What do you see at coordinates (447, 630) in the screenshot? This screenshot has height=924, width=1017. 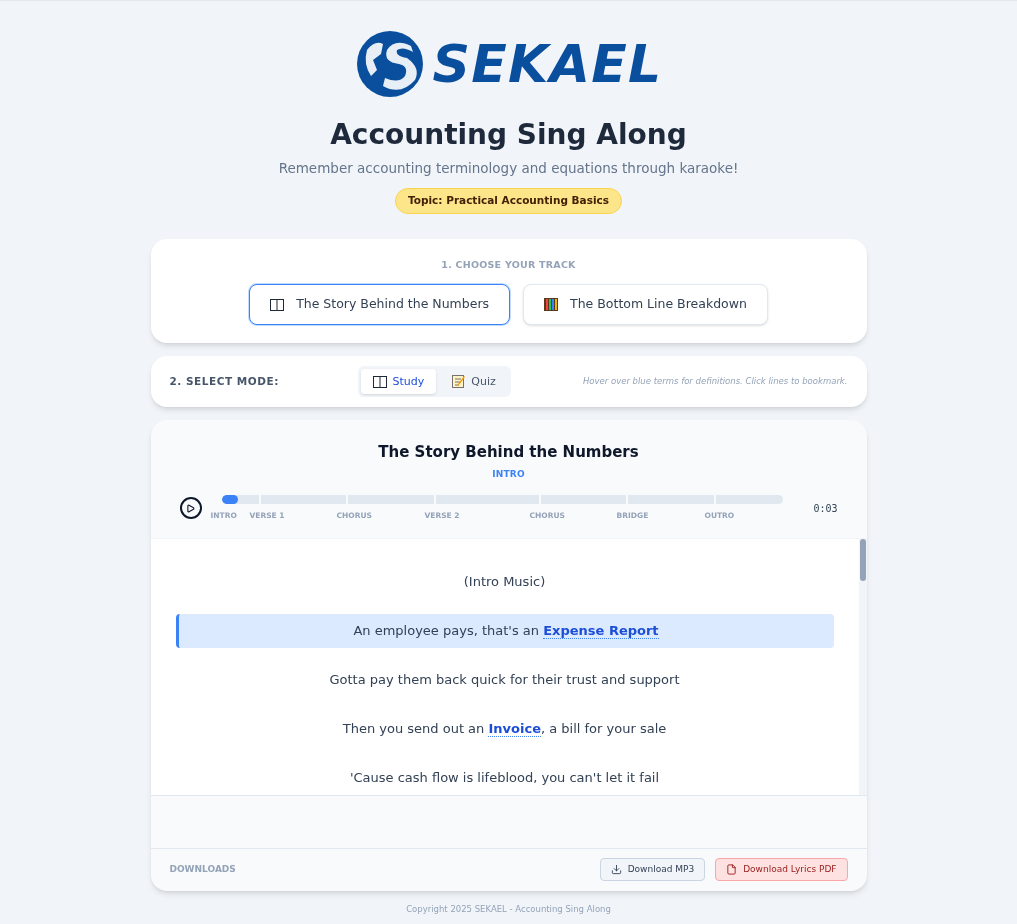 I see `lyric-text: An employee pays, that's an` at bounding box center [447, 630].